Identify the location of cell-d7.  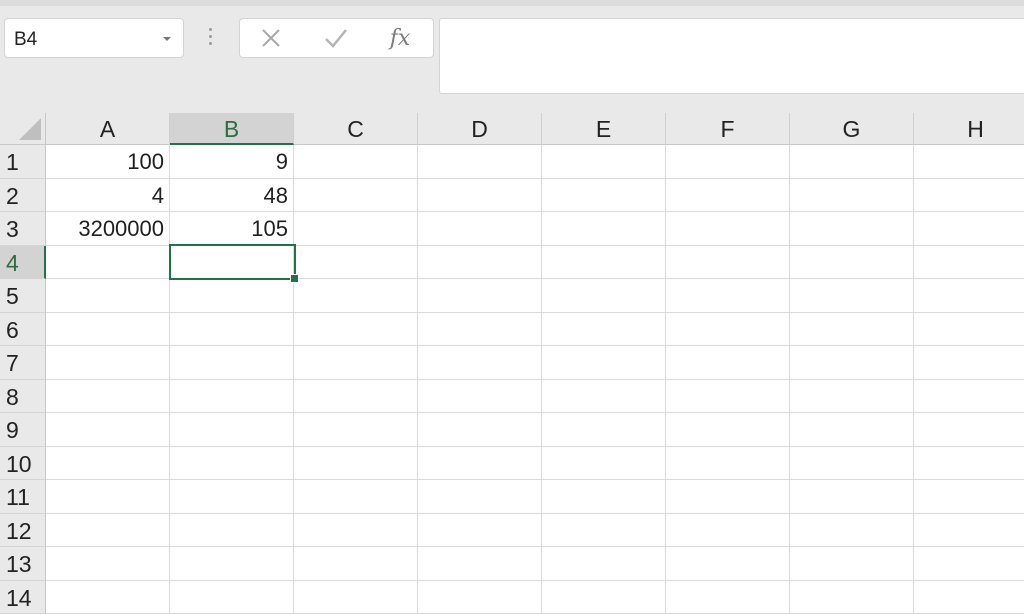
(480, 363).